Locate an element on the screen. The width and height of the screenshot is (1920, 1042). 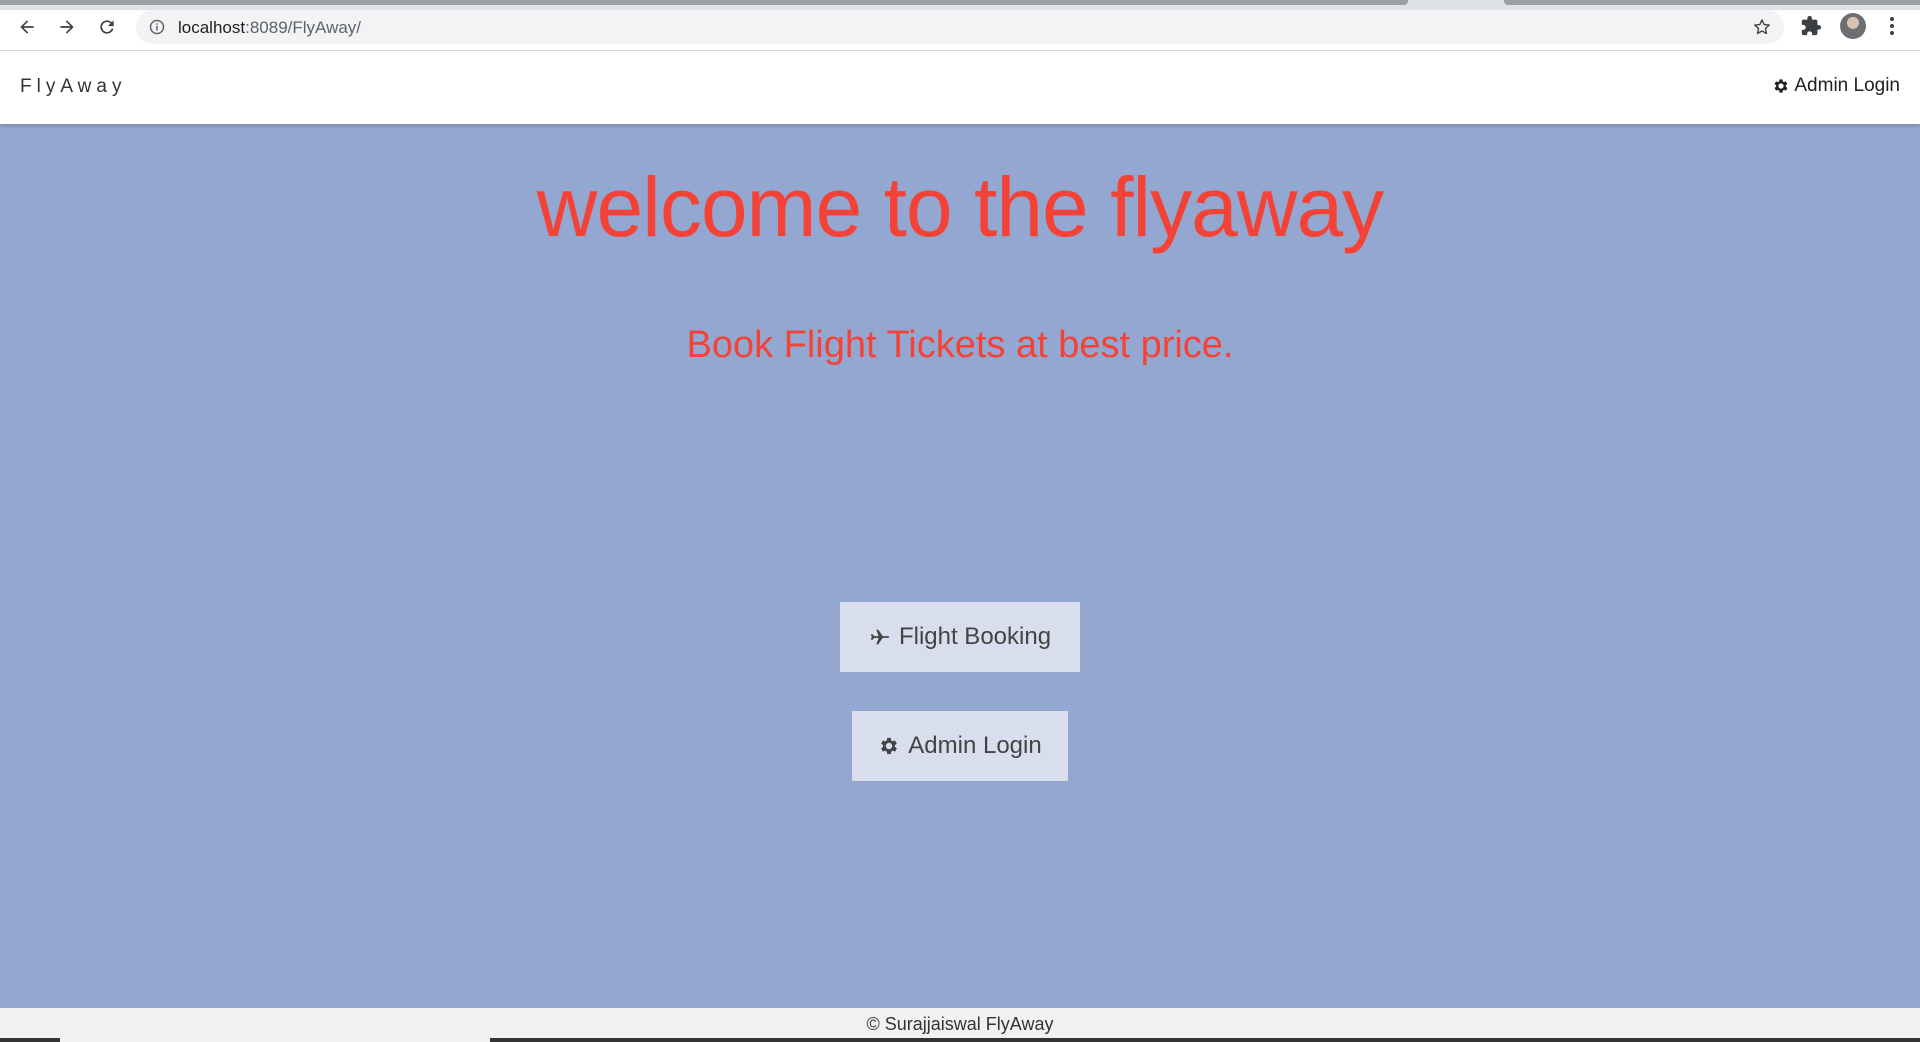
nav-admin-login-label: Admin Login is located at coordinates (1847, 85).